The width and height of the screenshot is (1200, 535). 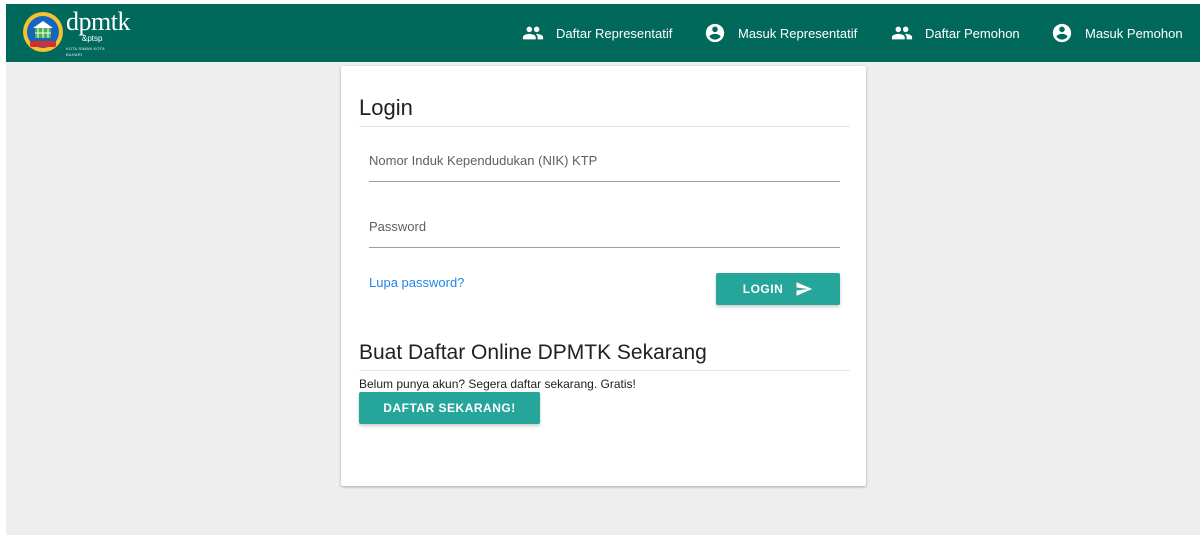 What do you see at coordinates (972, 33) in the screenshot?
I see `nav-label: Daftar Pemohon` at bounding box center [972, 33].